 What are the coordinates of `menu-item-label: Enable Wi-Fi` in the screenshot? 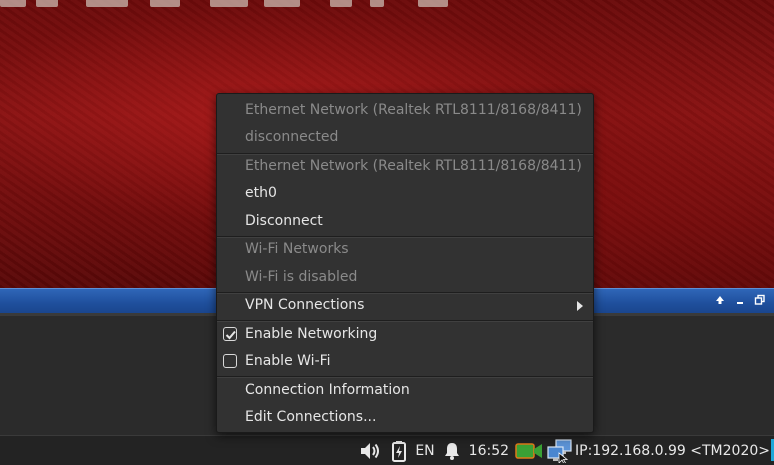 It's located at (288, 361).